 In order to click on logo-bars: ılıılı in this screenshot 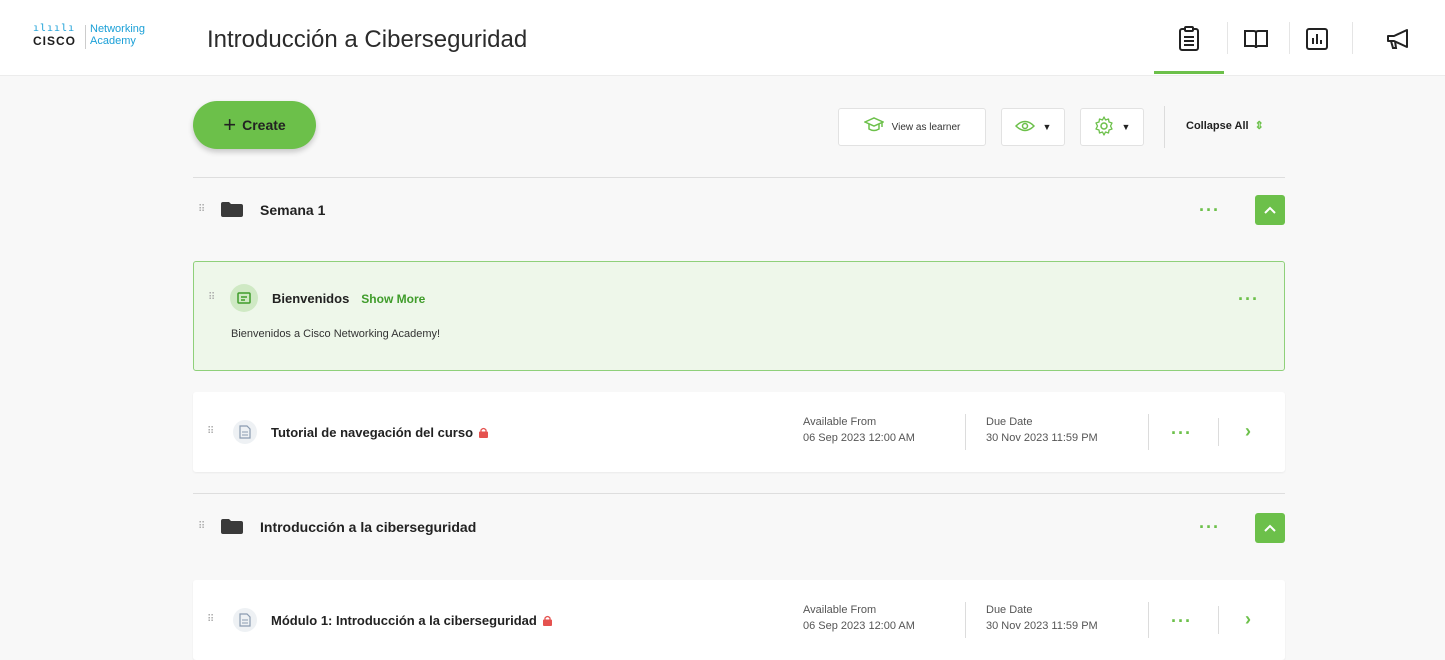, I will do `click(54, 28)`.